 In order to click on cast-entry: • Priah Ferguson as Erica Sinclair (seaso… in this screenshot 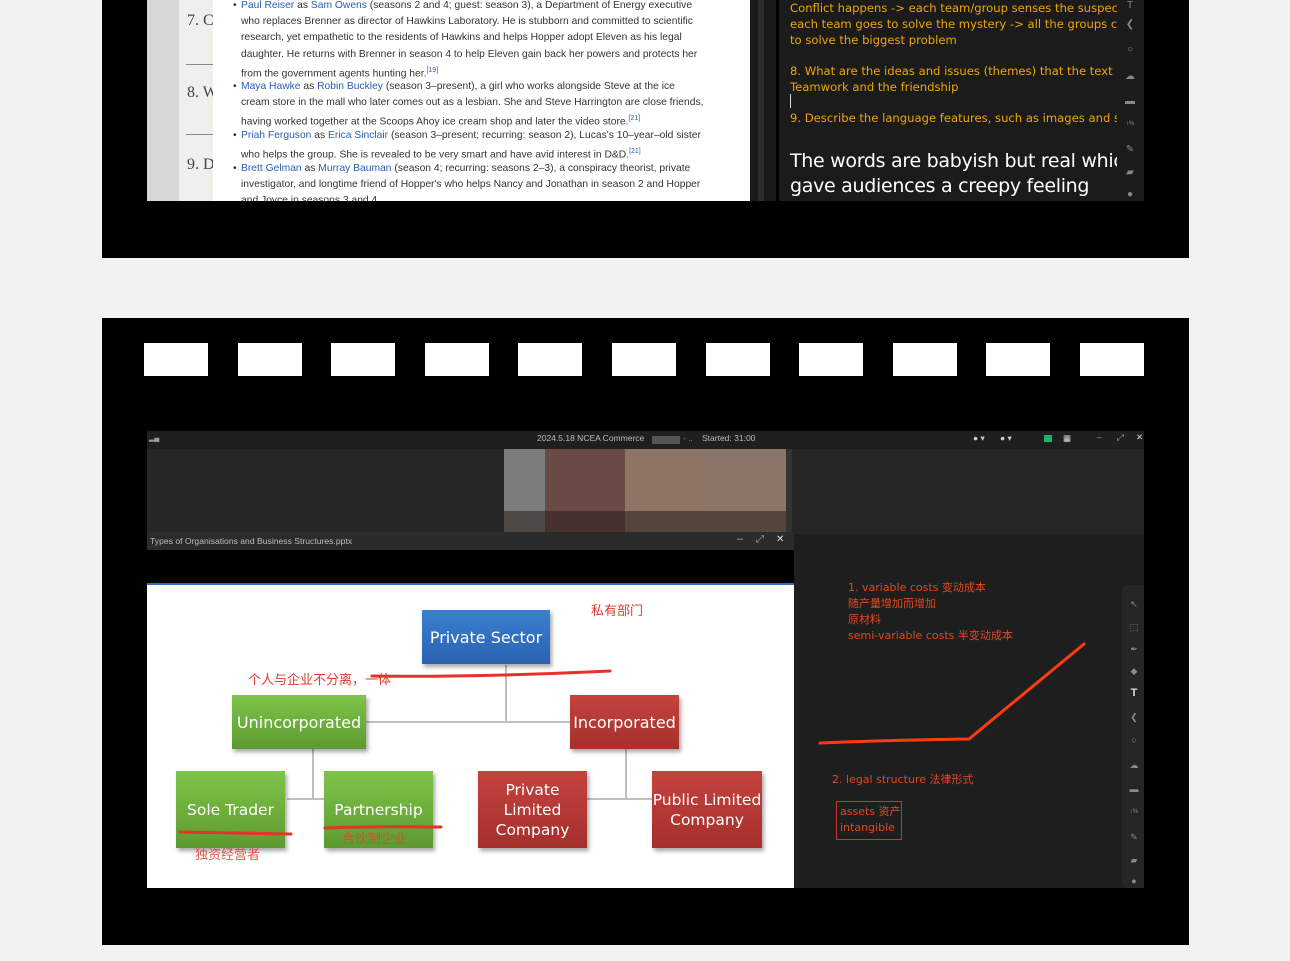, I will do `click(476, 146)`.